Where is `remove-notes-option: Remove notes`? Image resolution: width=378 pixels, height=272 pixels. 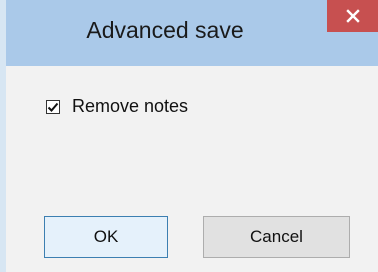 remove-notes-option: Remove notes is located at coordinates (117, 106).